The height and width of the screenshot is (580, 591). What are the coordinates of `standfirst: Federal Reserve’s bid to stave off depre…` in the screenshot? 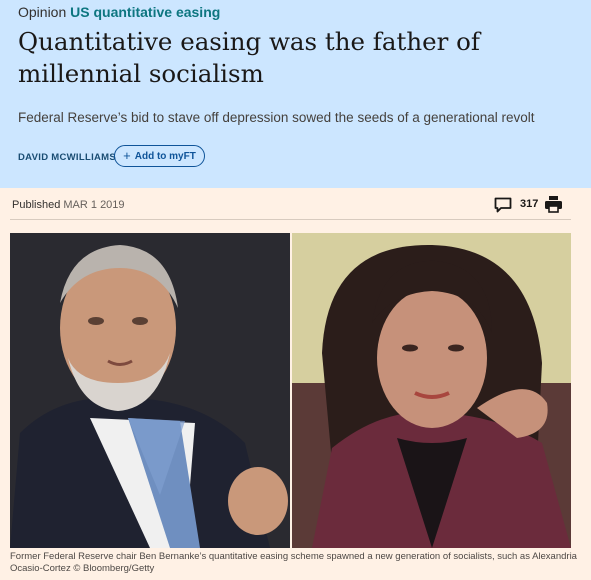 It's located at (276, 117).